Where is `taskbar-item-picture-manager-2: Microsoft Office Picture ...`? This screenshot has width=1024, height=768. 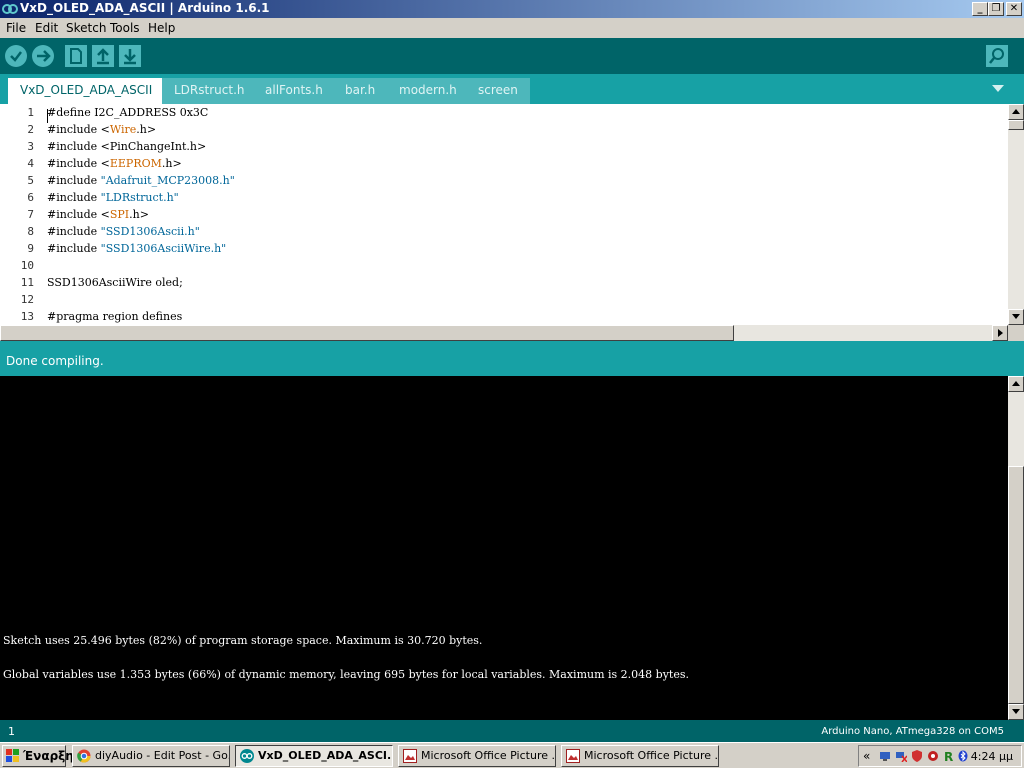 taskbar-item-picture-manager-2: Microsoft Office Picture ... is located at coordinates (640, 756).